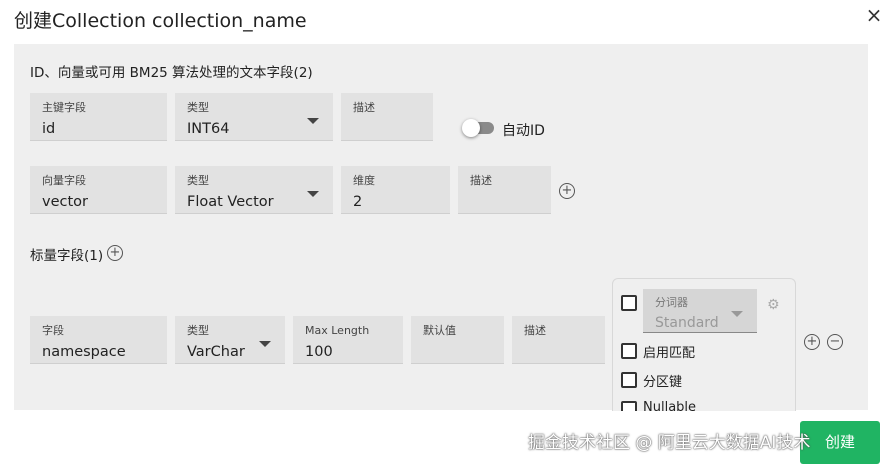  What do you see at coordinates (208, 129) in the screenshot?
I see `id-type-value: INT64` at bounding box center [208, 129].